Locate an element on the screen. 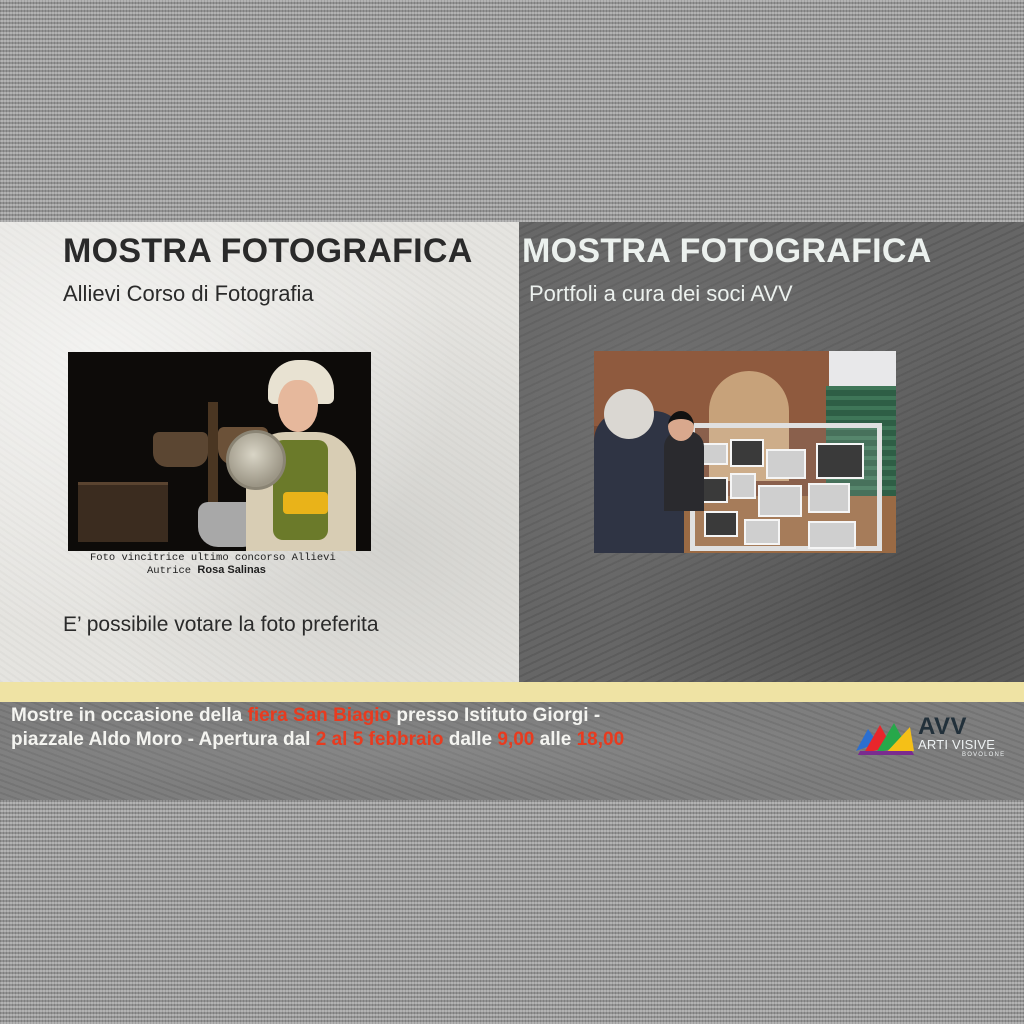 The height and width of the screenshot is (1024, 1024). event-highlight-open-time: 9,00 is located at coordinates (516, 739).